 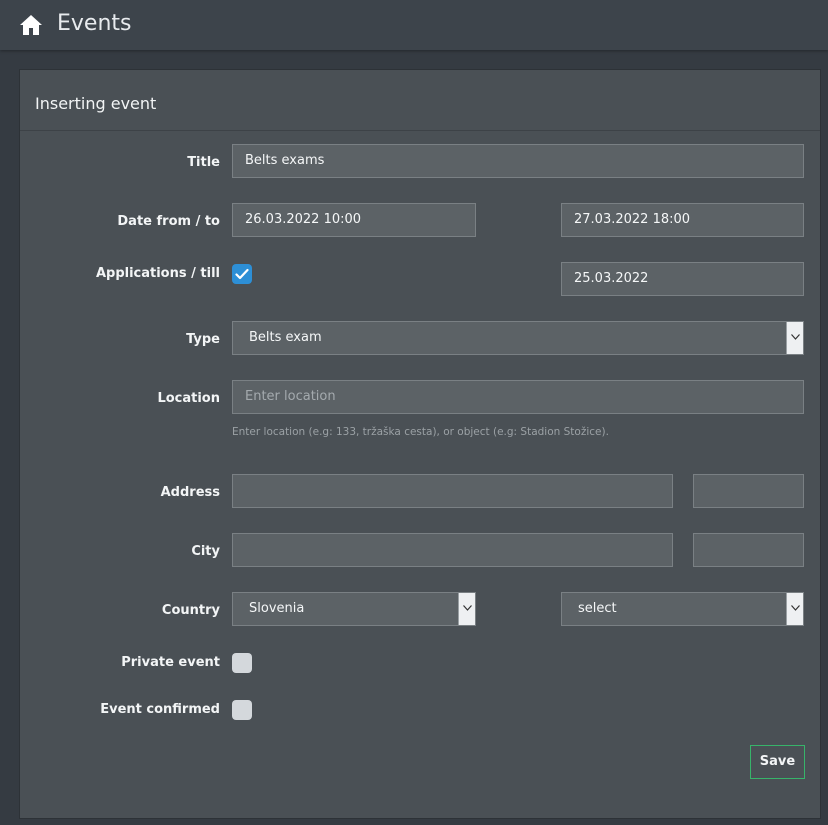 What do you see at coordinates (452, 550) in the screenshot?
I see `city-input` at bounding box center [452, 550].